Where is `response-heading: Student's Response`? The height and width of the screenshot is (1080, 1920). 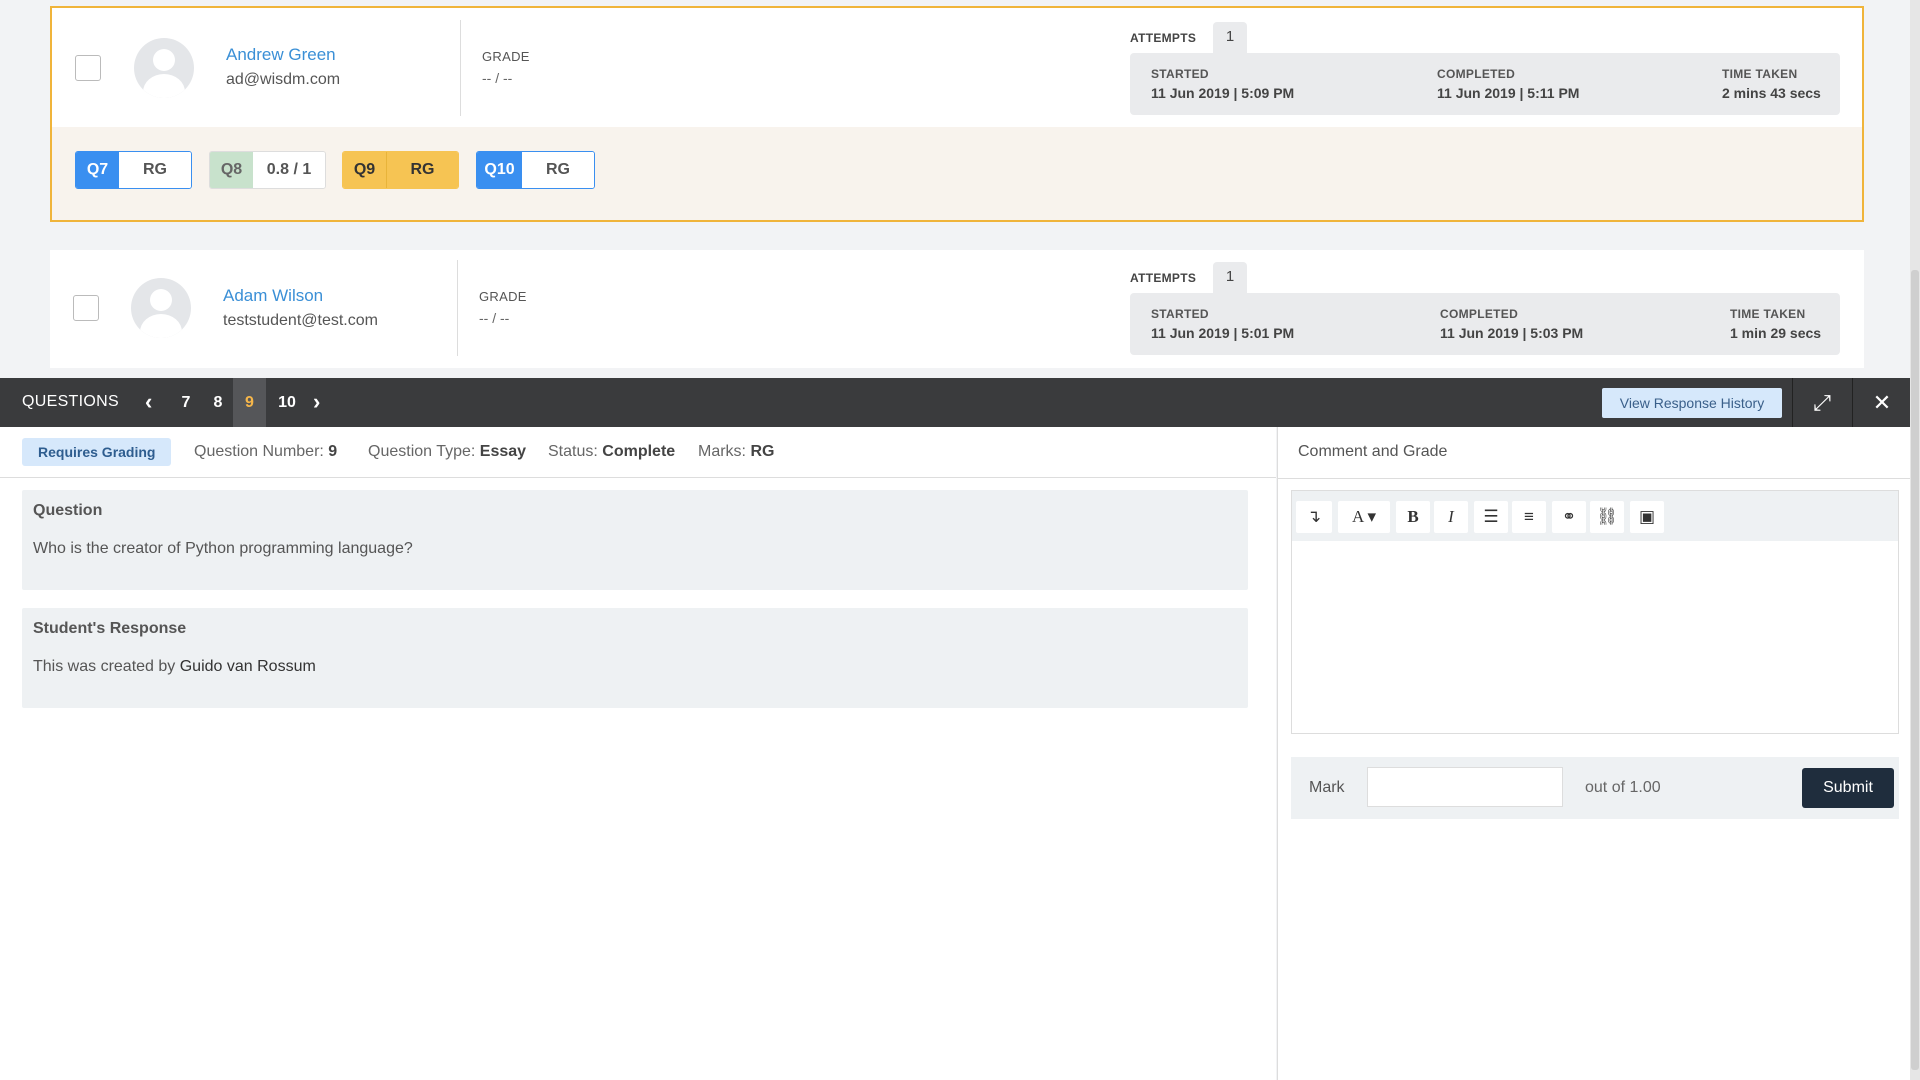 response-heading: Student's Response is located at coordinates (110, 628).